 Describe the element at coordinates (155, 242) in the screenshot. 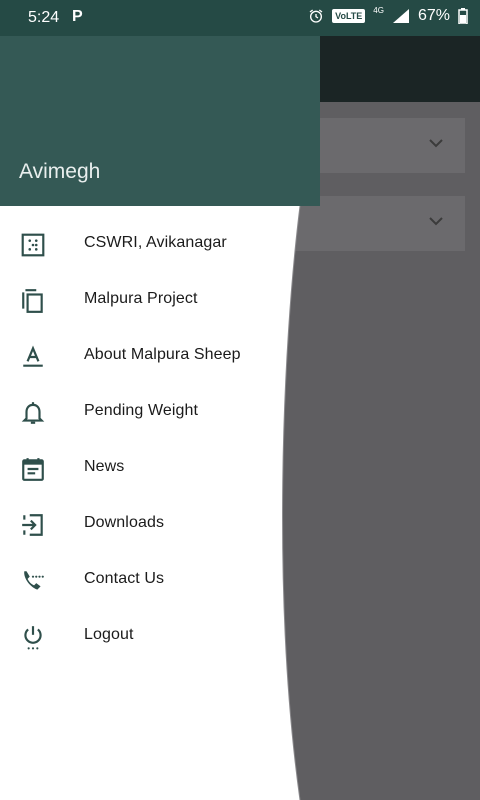

I see `menu-item-label: CSWRI, Avikanagar` at that location.